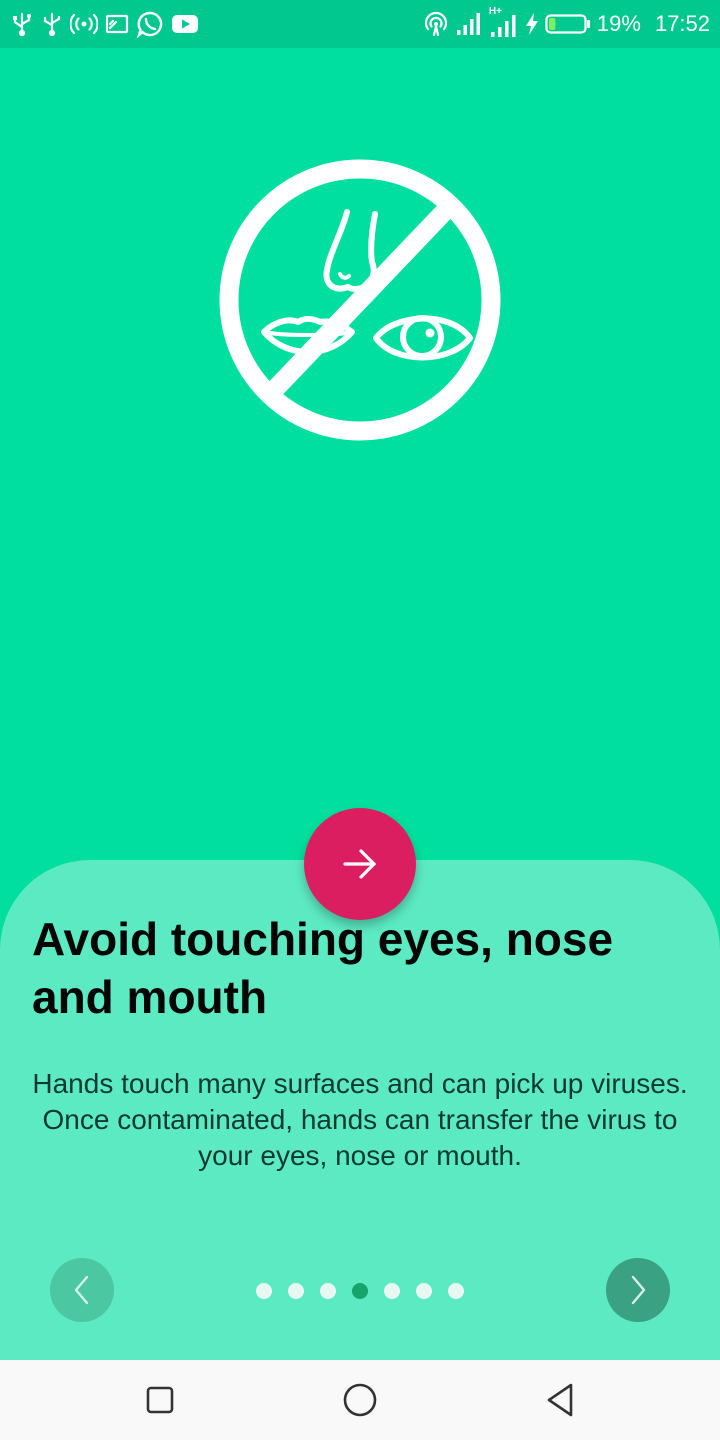 This screenshot has height=1440, width=720. I want to click on back-button, so click(560, 1400).